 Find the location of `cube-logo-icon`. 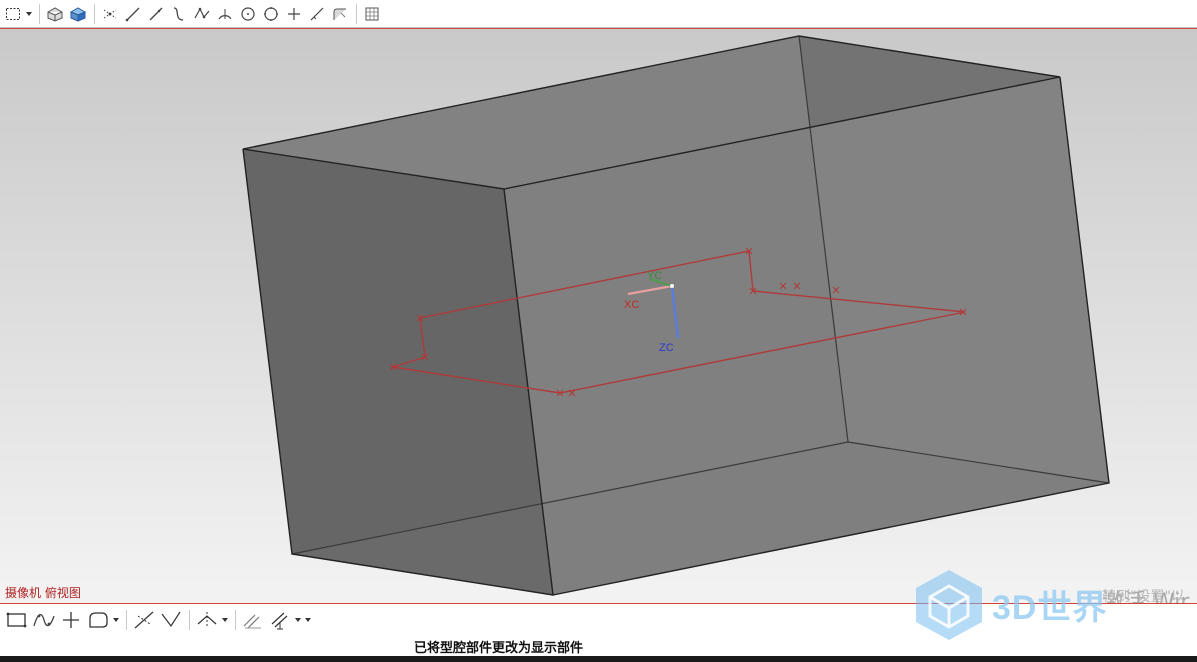

cube-logo-icon is located at coordinates (949, 605).